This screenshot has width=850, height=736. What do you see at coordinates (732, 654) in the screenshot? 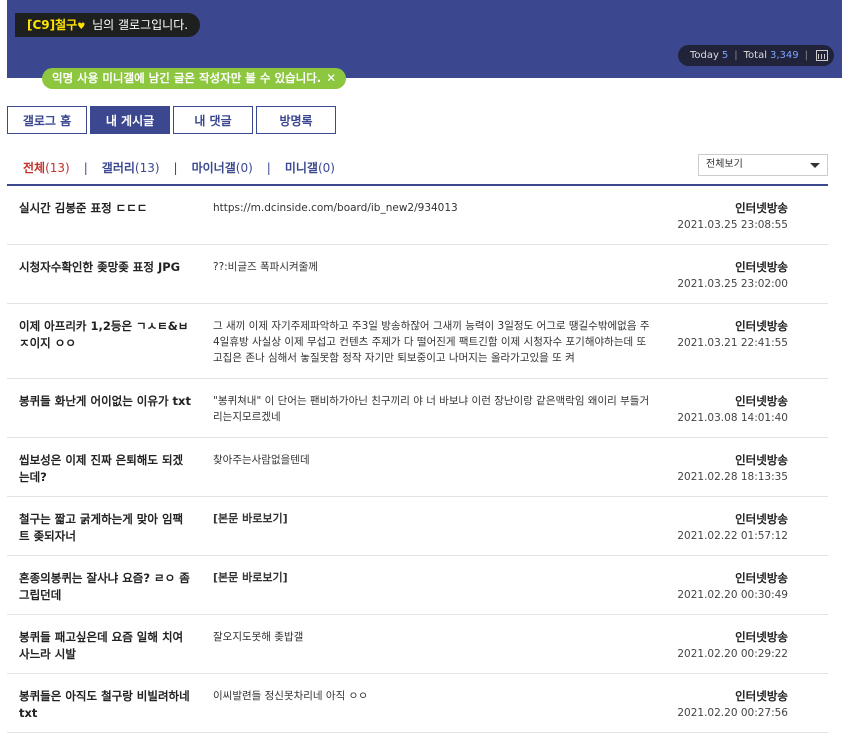
I see `post-date: 2021.02.20 00:29:22` at bounding box center [732, 654].